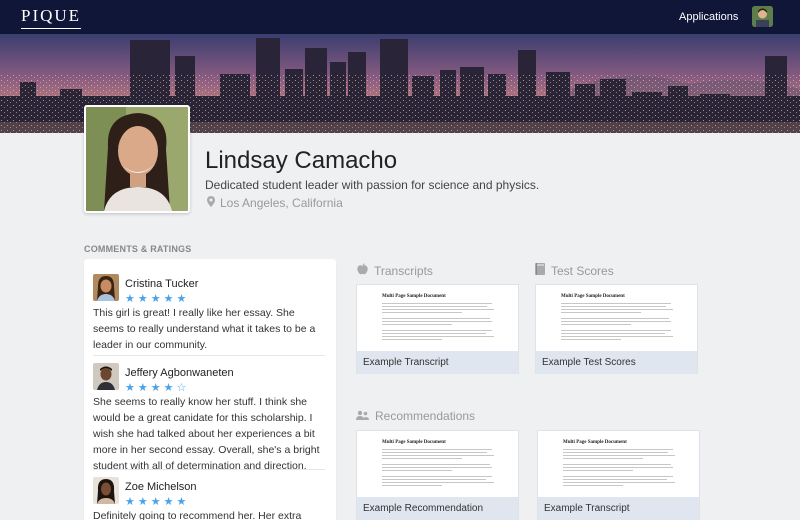 The image size is (800, 520). What do you see at coordinates (362, 416) in the screenshot?
I see `people-icon` at bounding box center [362, 416].